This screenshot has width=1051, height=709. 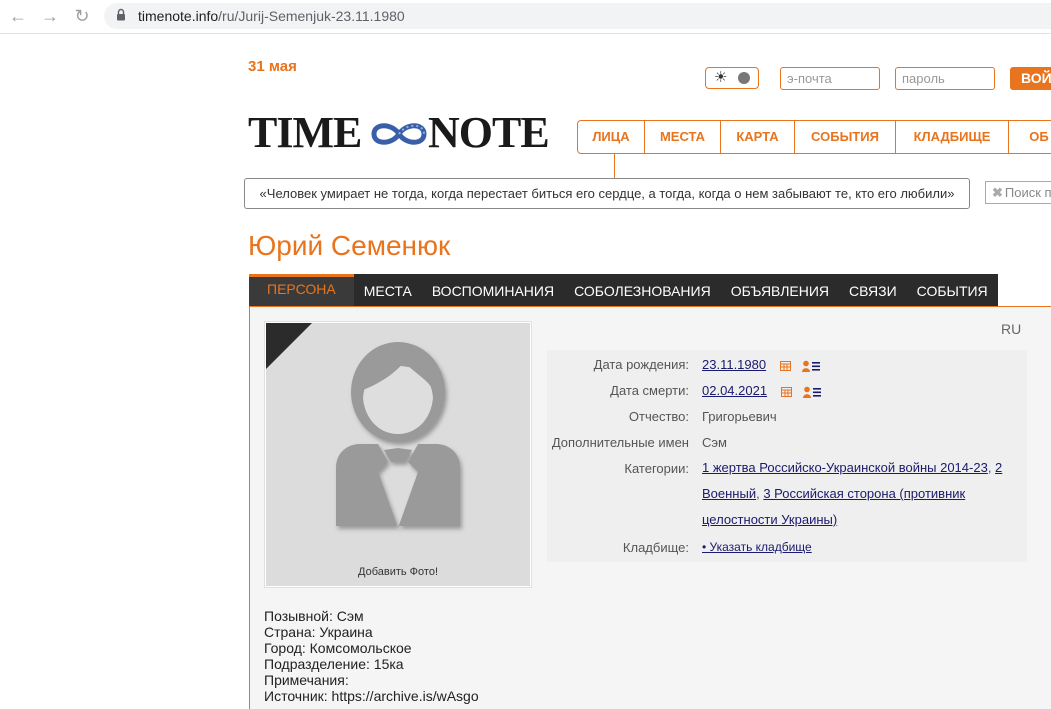 I want to click on patronymic-value: Григорьевич, so click(x=739, y=416).